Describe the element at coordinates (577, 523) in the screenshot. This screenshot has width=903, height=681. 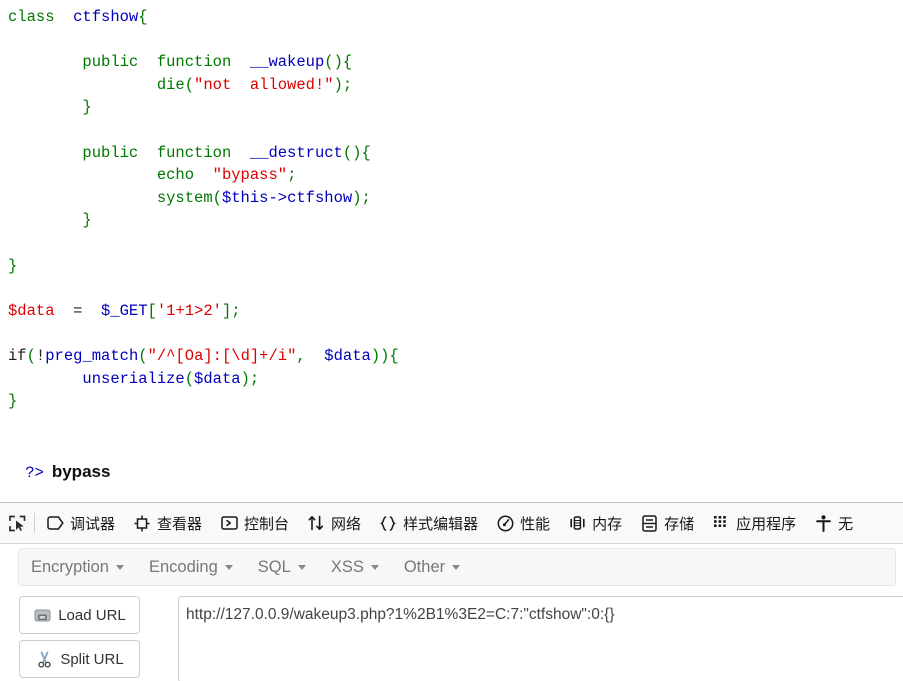
I see `memory-chip-icon` at that location.